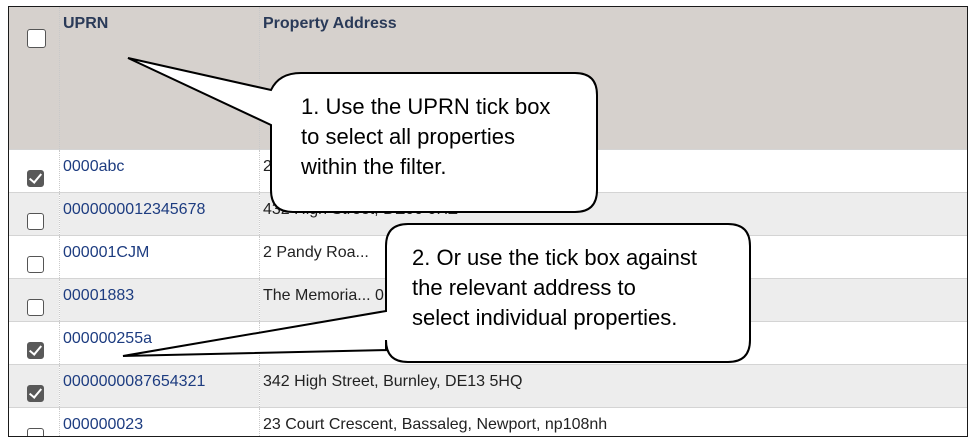  I want to click on callout-2-line: the relevant address to, so click(524, 287).